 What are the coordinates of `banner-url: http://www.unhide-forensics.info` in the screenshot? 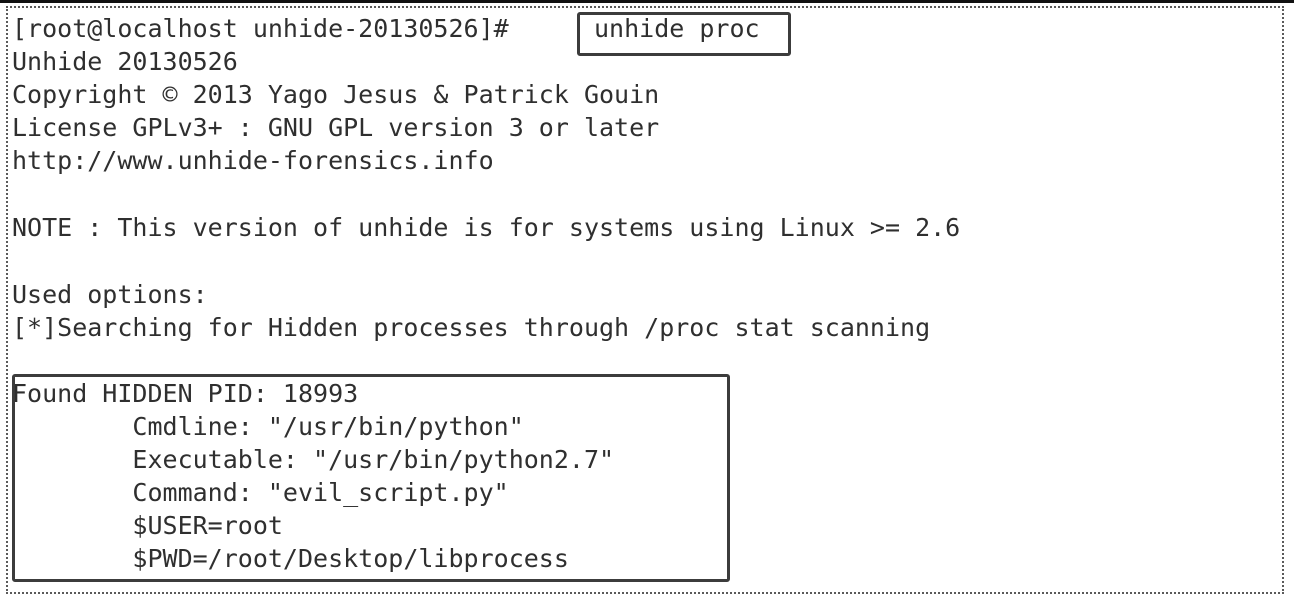 It's located at (253, 160).